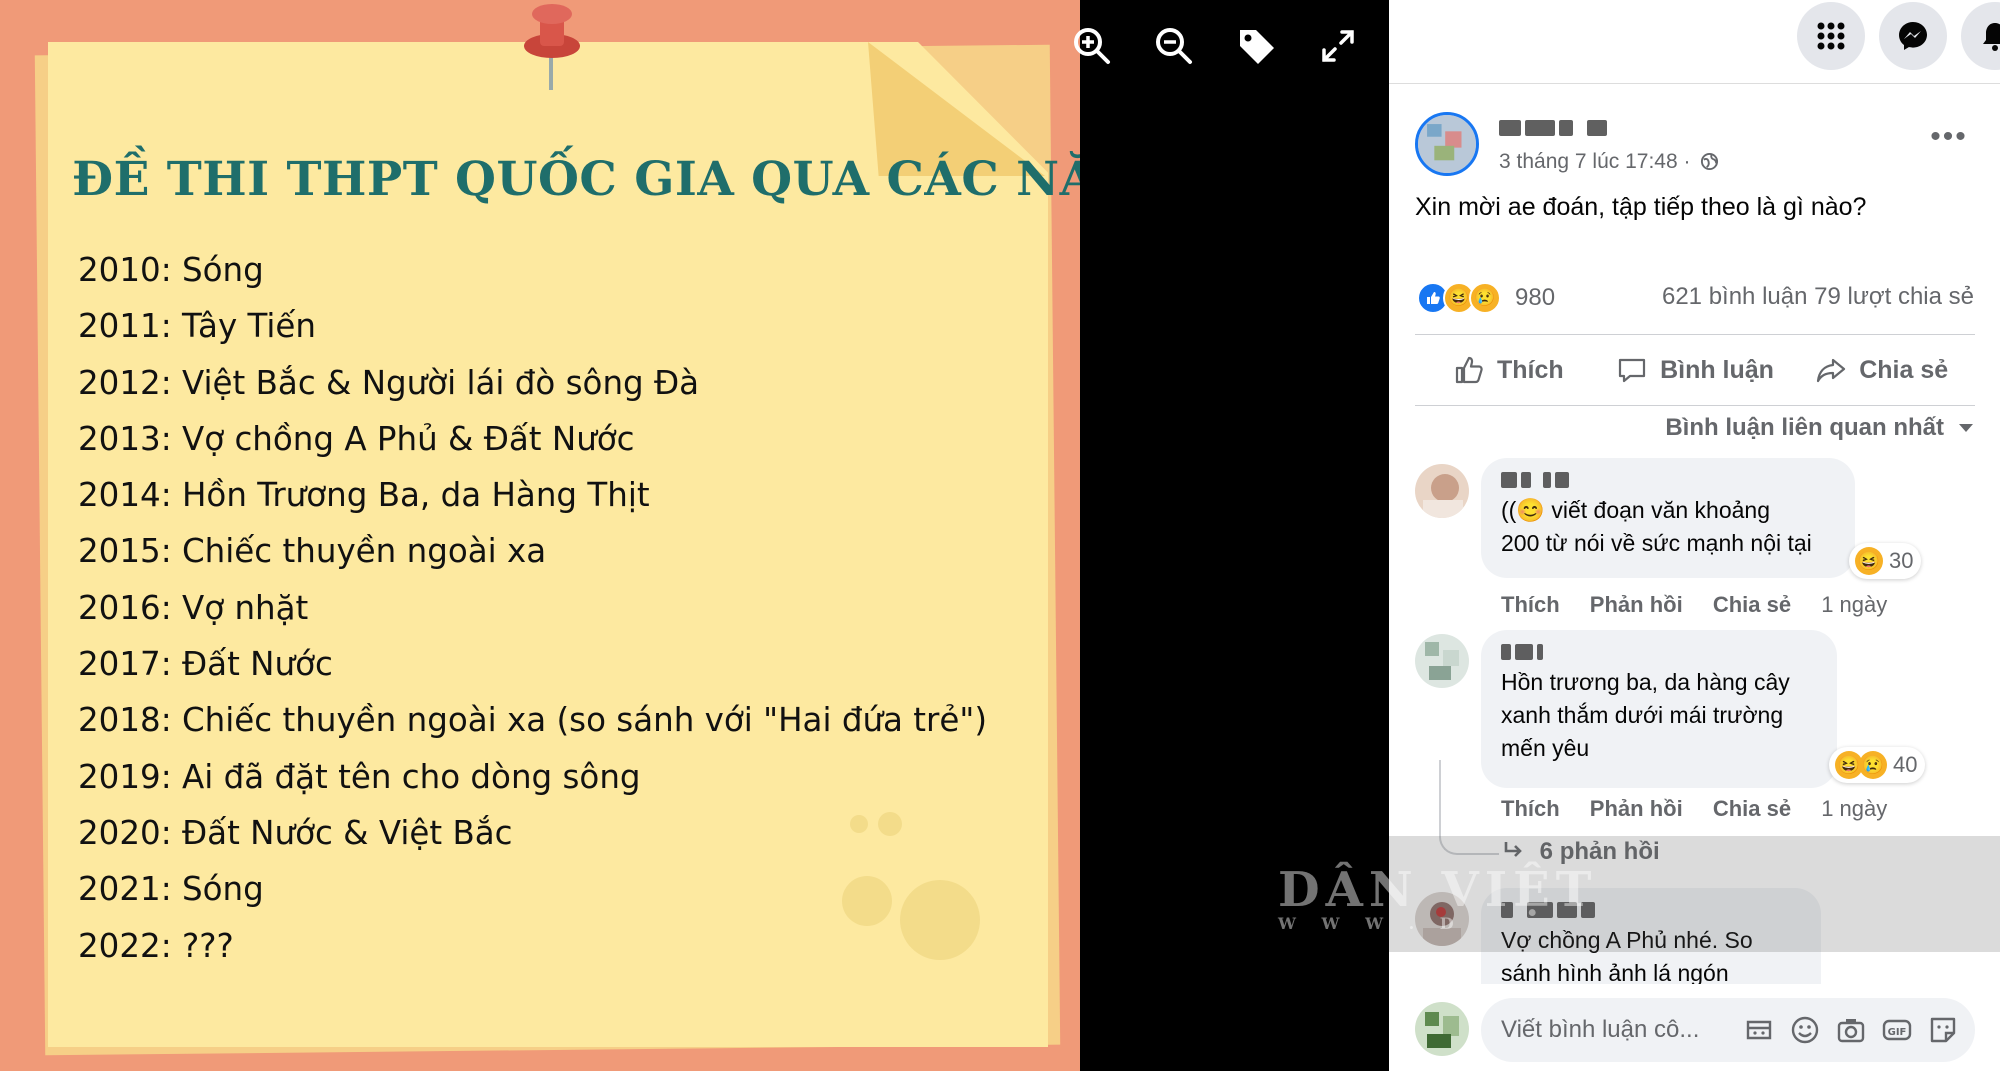 The width and height of the screenshot is (2000, 1071). I want to click on comment-composer: GIF, so click(1728, 1030).